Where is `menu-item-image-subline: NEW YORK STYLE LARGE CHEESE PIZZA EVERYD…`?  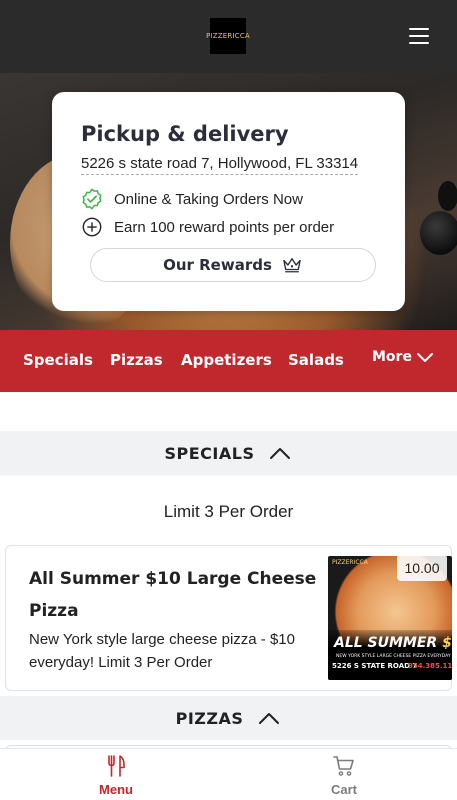
menu-item-image-subline: NEW YORK STYLE LARGE CHEESE PIZZA EVERYD… is located at coordinates (393, 656).